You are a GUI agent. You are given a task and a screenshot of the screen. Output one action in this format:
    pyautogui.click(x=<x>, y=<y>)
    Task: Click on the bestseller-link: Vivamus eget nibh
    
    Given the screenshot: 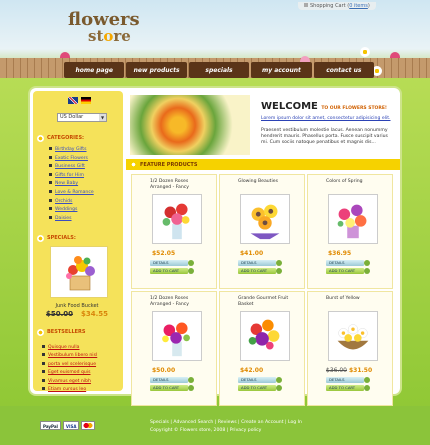 What is the action you would take?
    pyautogui.click(x=69, y=382)
    